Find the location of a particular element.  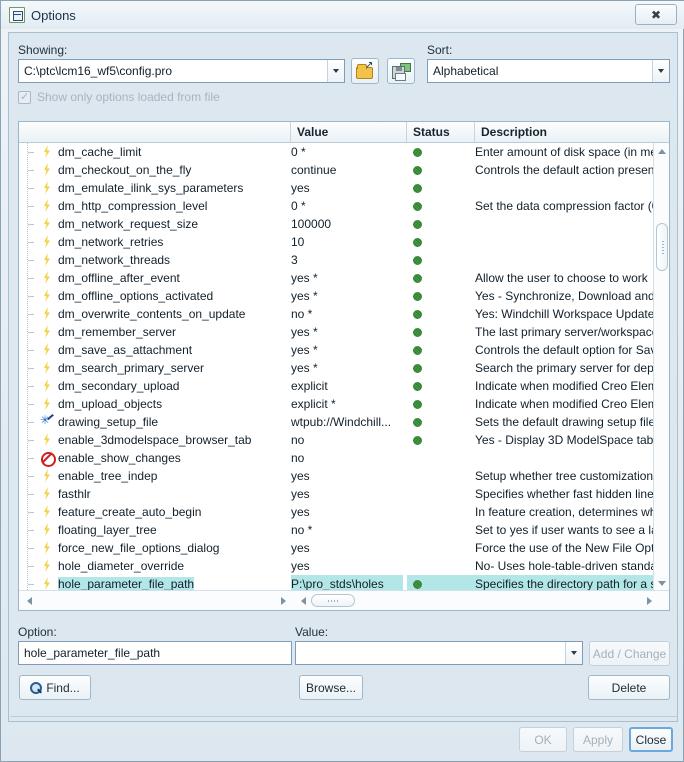

row-name-cell: dm_emulate_ilink_sys_parameters is located at coordinates (153, 188).